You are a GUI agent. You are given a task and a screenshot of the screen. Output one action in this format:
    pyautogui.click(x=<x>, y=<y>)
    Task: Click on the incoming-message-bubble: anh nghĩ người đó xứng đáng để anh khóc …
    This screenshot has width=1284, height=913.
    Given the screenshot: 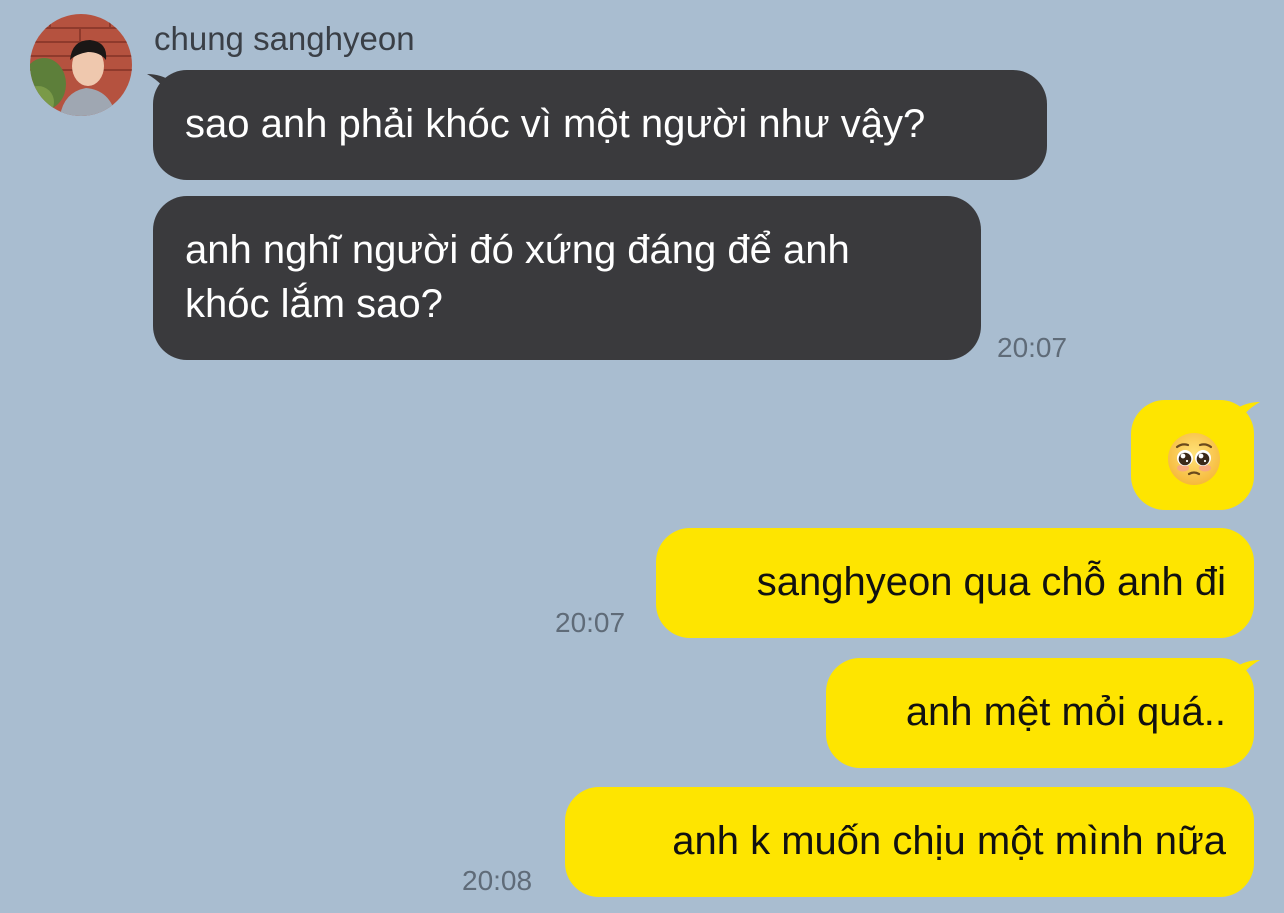 What is the action you would take?
    pyautogui.click(x=567, y=278)
    